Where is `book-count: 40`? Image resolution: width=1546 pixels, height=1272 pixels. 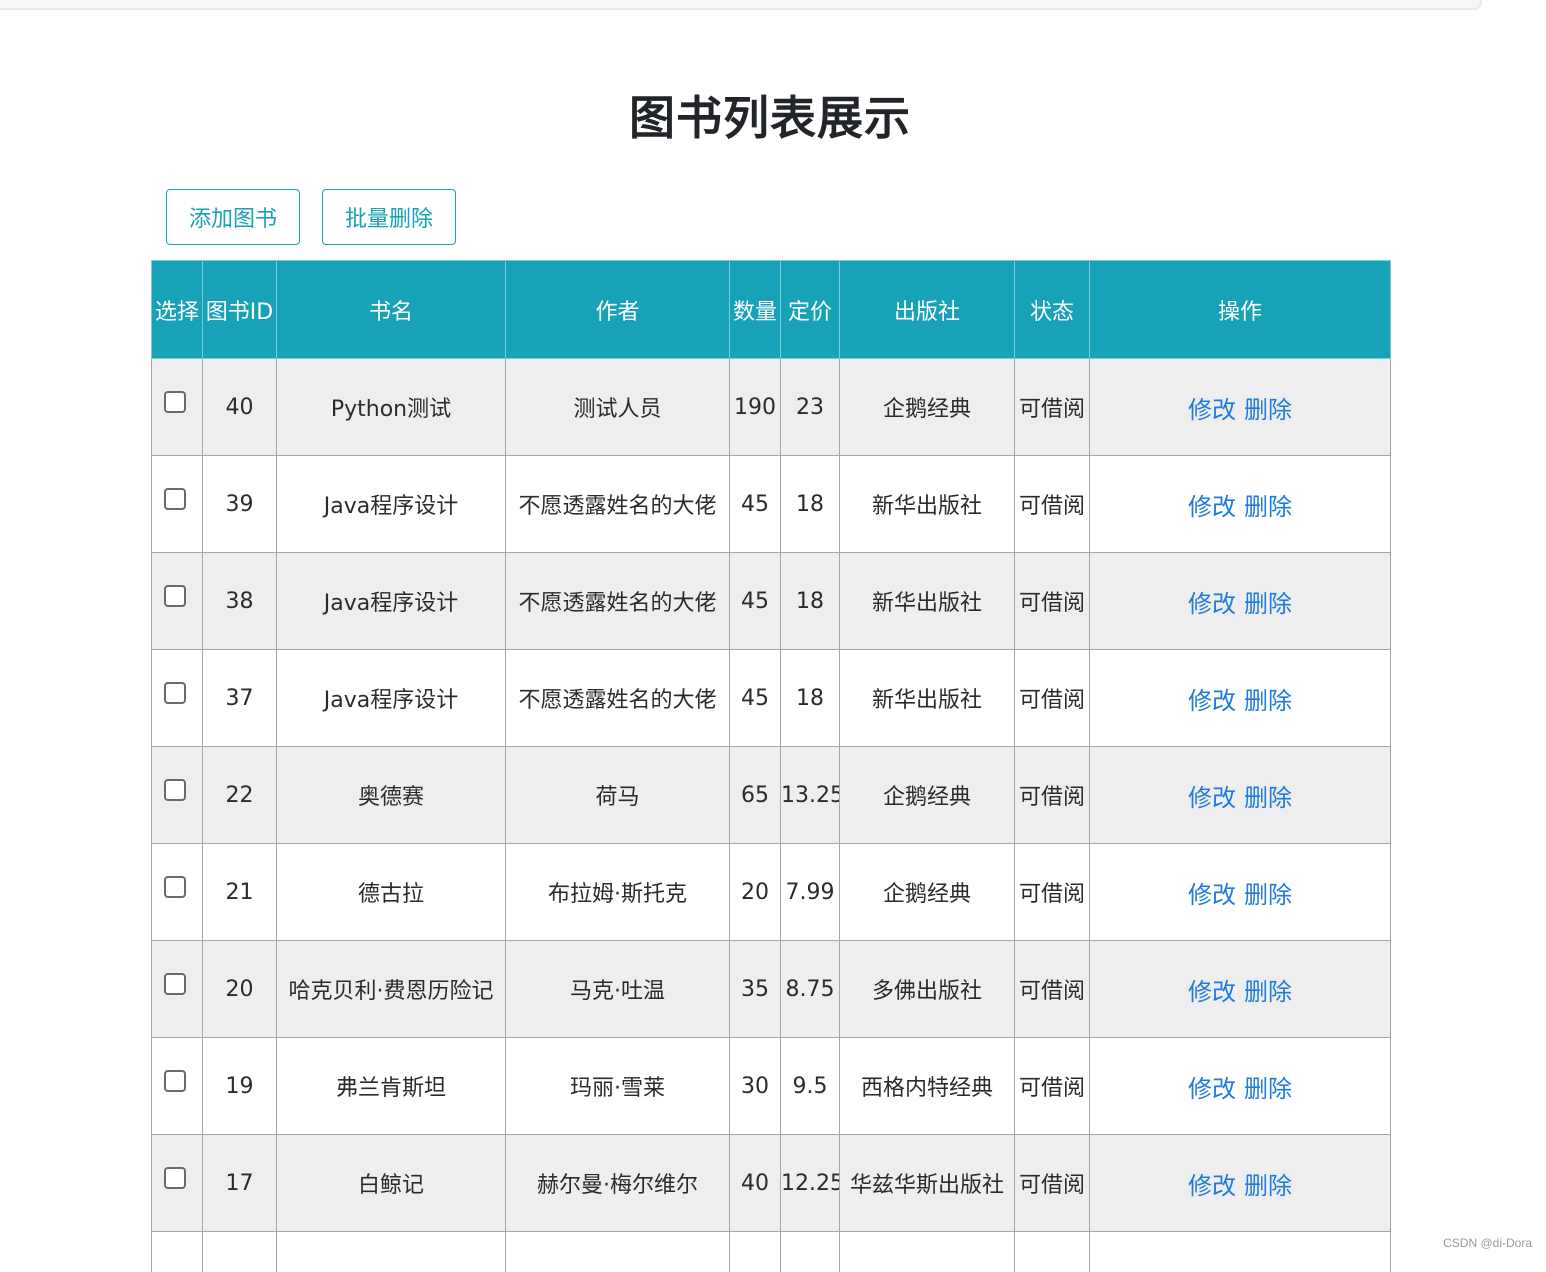 book-count: 40 is located at coordinates (755, 1183).